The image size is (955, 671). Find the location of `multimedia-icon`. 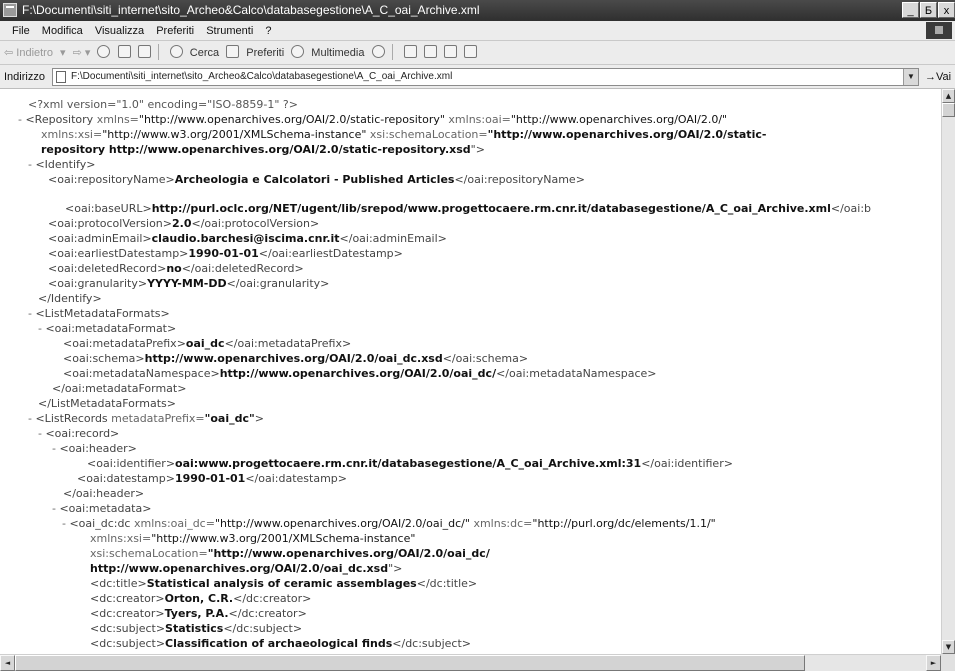

multimedia-icon is located at coordinates (298, 51).